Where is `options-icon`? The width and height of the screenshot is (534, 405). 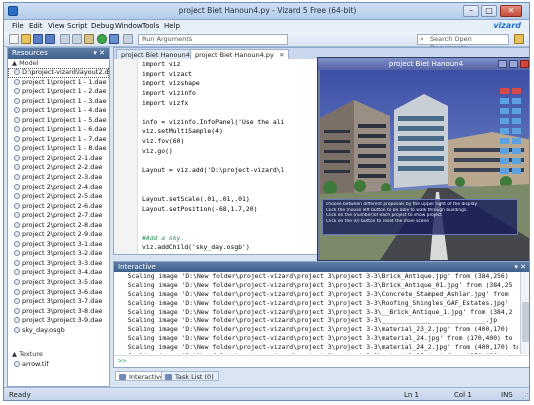 options-icon is located at coordinates (128, 39).